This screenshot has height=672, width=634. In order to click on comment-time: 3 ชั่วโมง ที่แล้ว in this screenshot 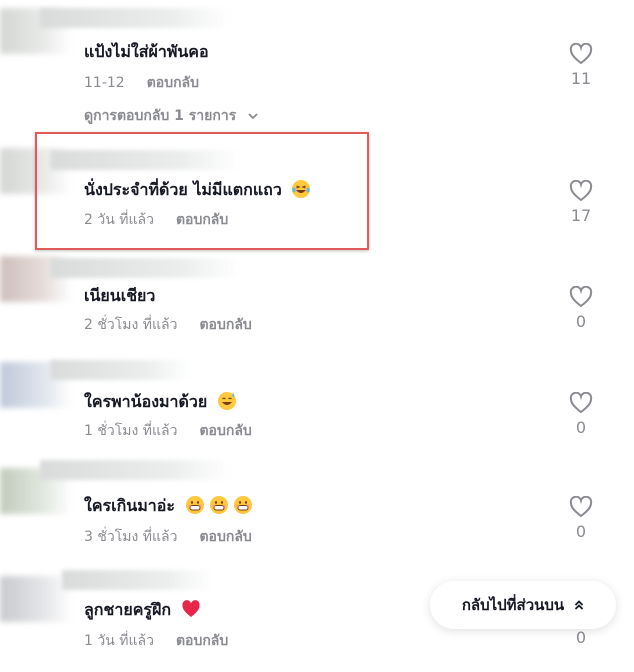, I will do `click(131, 537)`.